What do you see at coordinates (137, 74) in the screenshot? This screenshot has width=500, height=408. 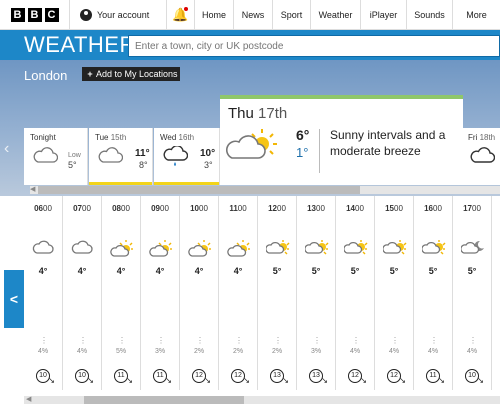 I see `add-location-label: Add to My Locations` at bounding box center [137, 74].